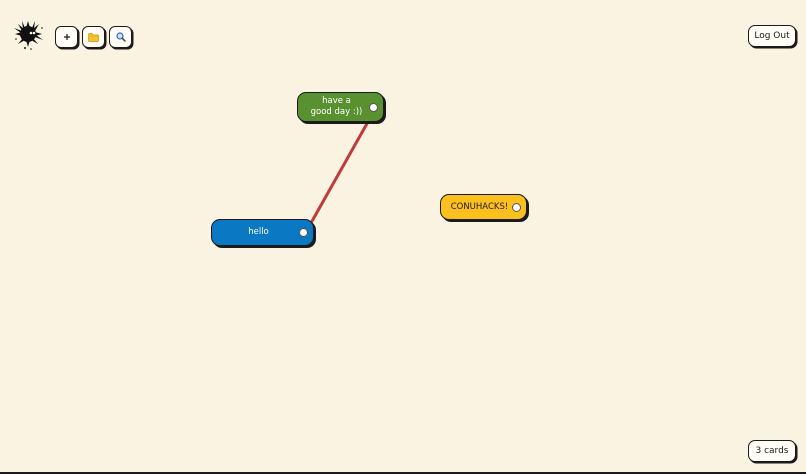 The width and height of the screenshot is (806, 474). Describe the element at coordinates (479, 206) in the screenshot. I see `note-card-text: CONUHACKS!` at that location.